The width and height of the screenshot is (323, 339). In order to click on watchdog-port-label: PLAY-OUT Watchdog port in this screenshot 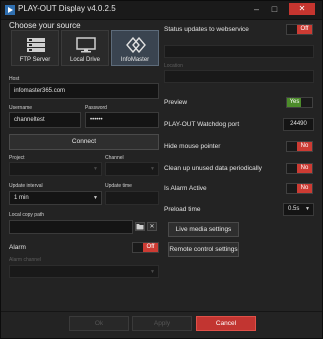, I will do `click(202, 124)`.